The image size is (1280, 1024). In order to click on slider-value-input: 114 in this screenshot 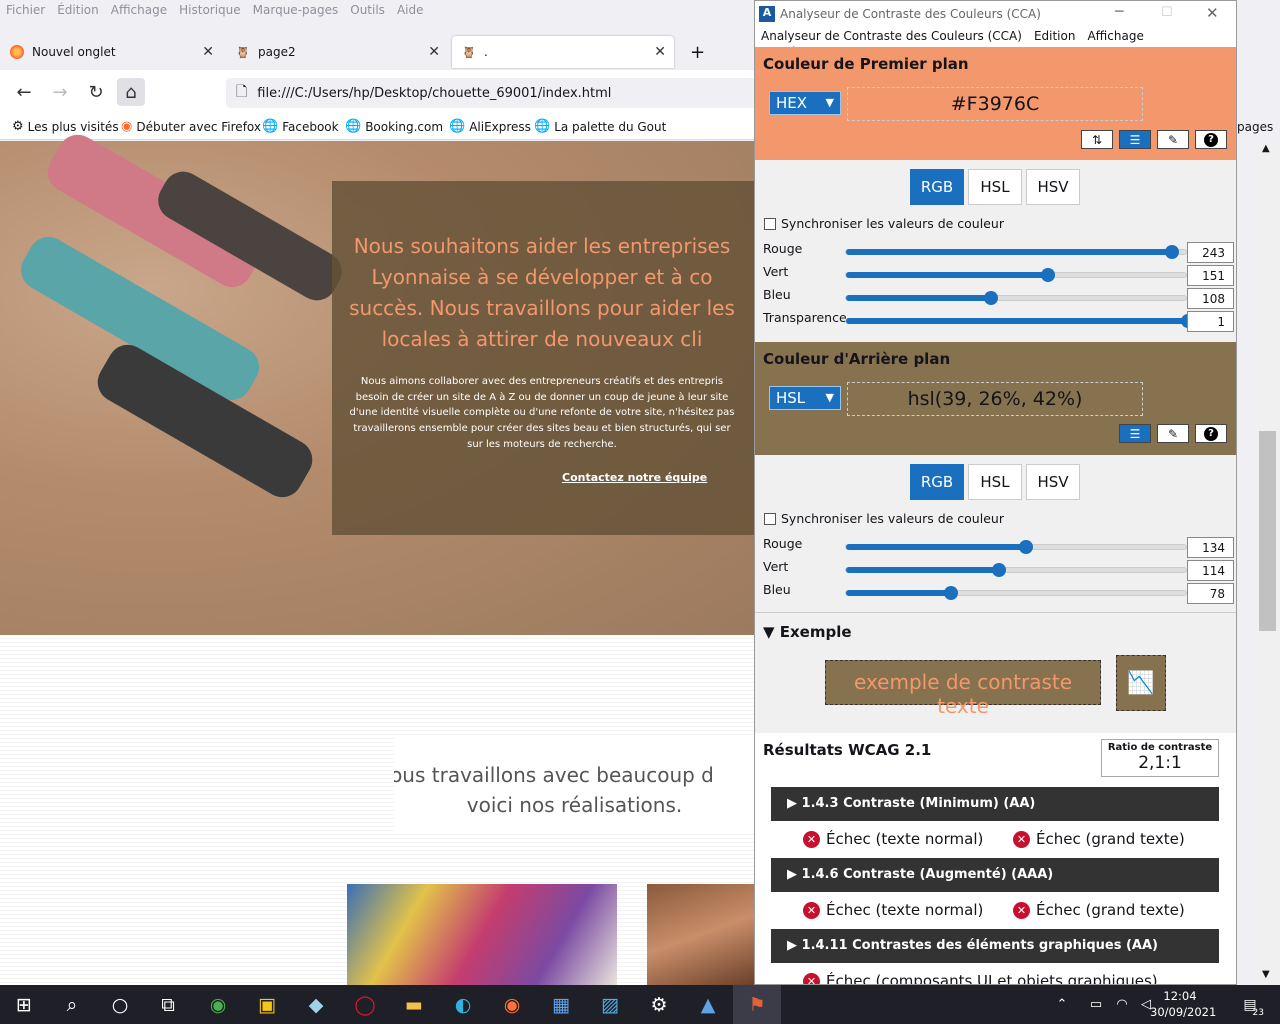, I will do `click(1210, 570)`.